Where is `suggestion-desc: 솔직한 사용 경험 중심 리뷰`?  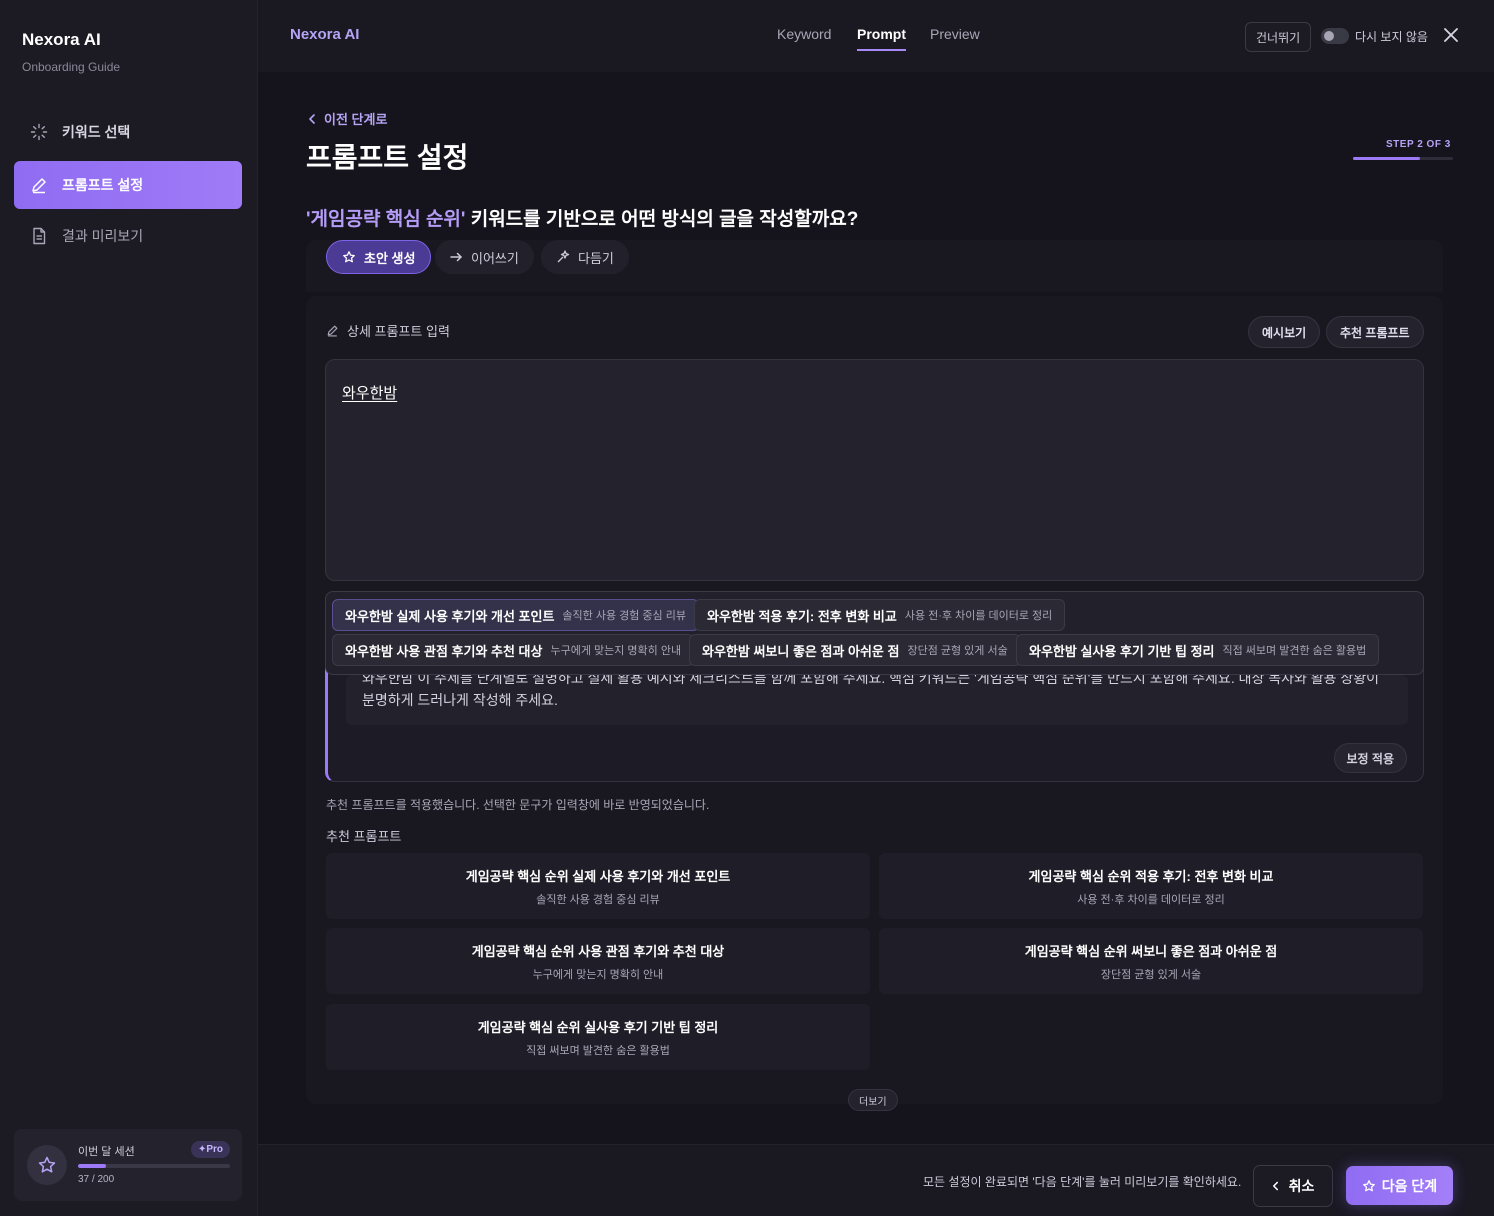 suggestion-desc: 솔직한 사용 경험 중심 리뷰 is located at coordinates (624, 616).